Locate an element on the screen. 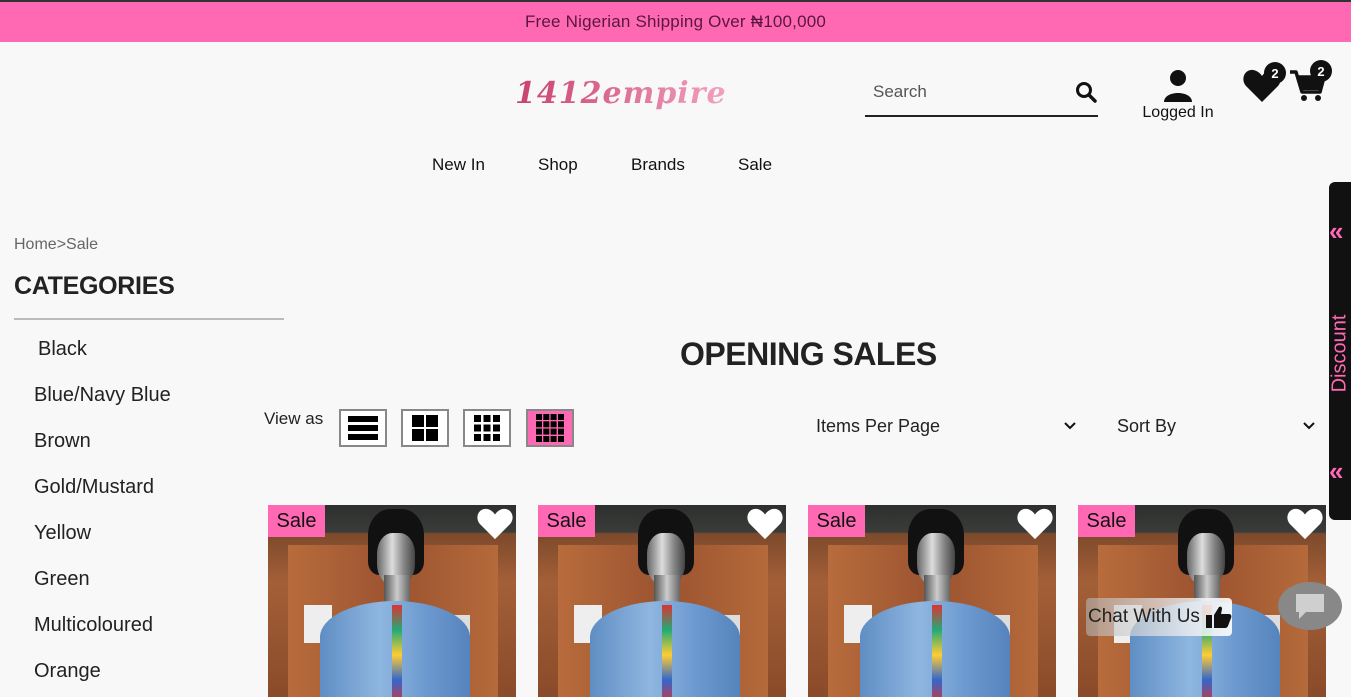 The width and height of the screenshot is (1351, 697). search-icon is located at coordinates (1086, 92).